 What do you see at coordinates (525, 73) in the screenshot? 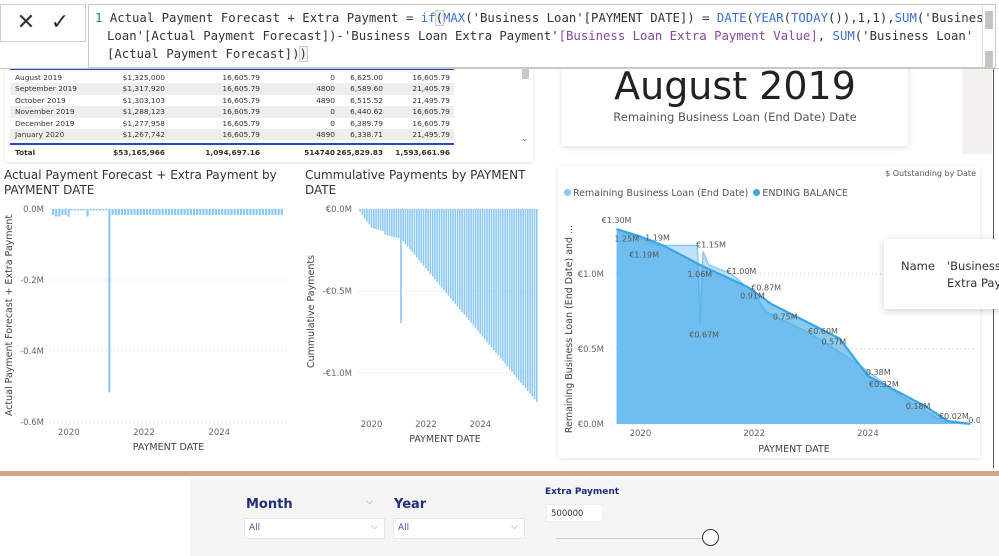
I see `table-scrollbar-thumb` at bounding box center [525, 73].